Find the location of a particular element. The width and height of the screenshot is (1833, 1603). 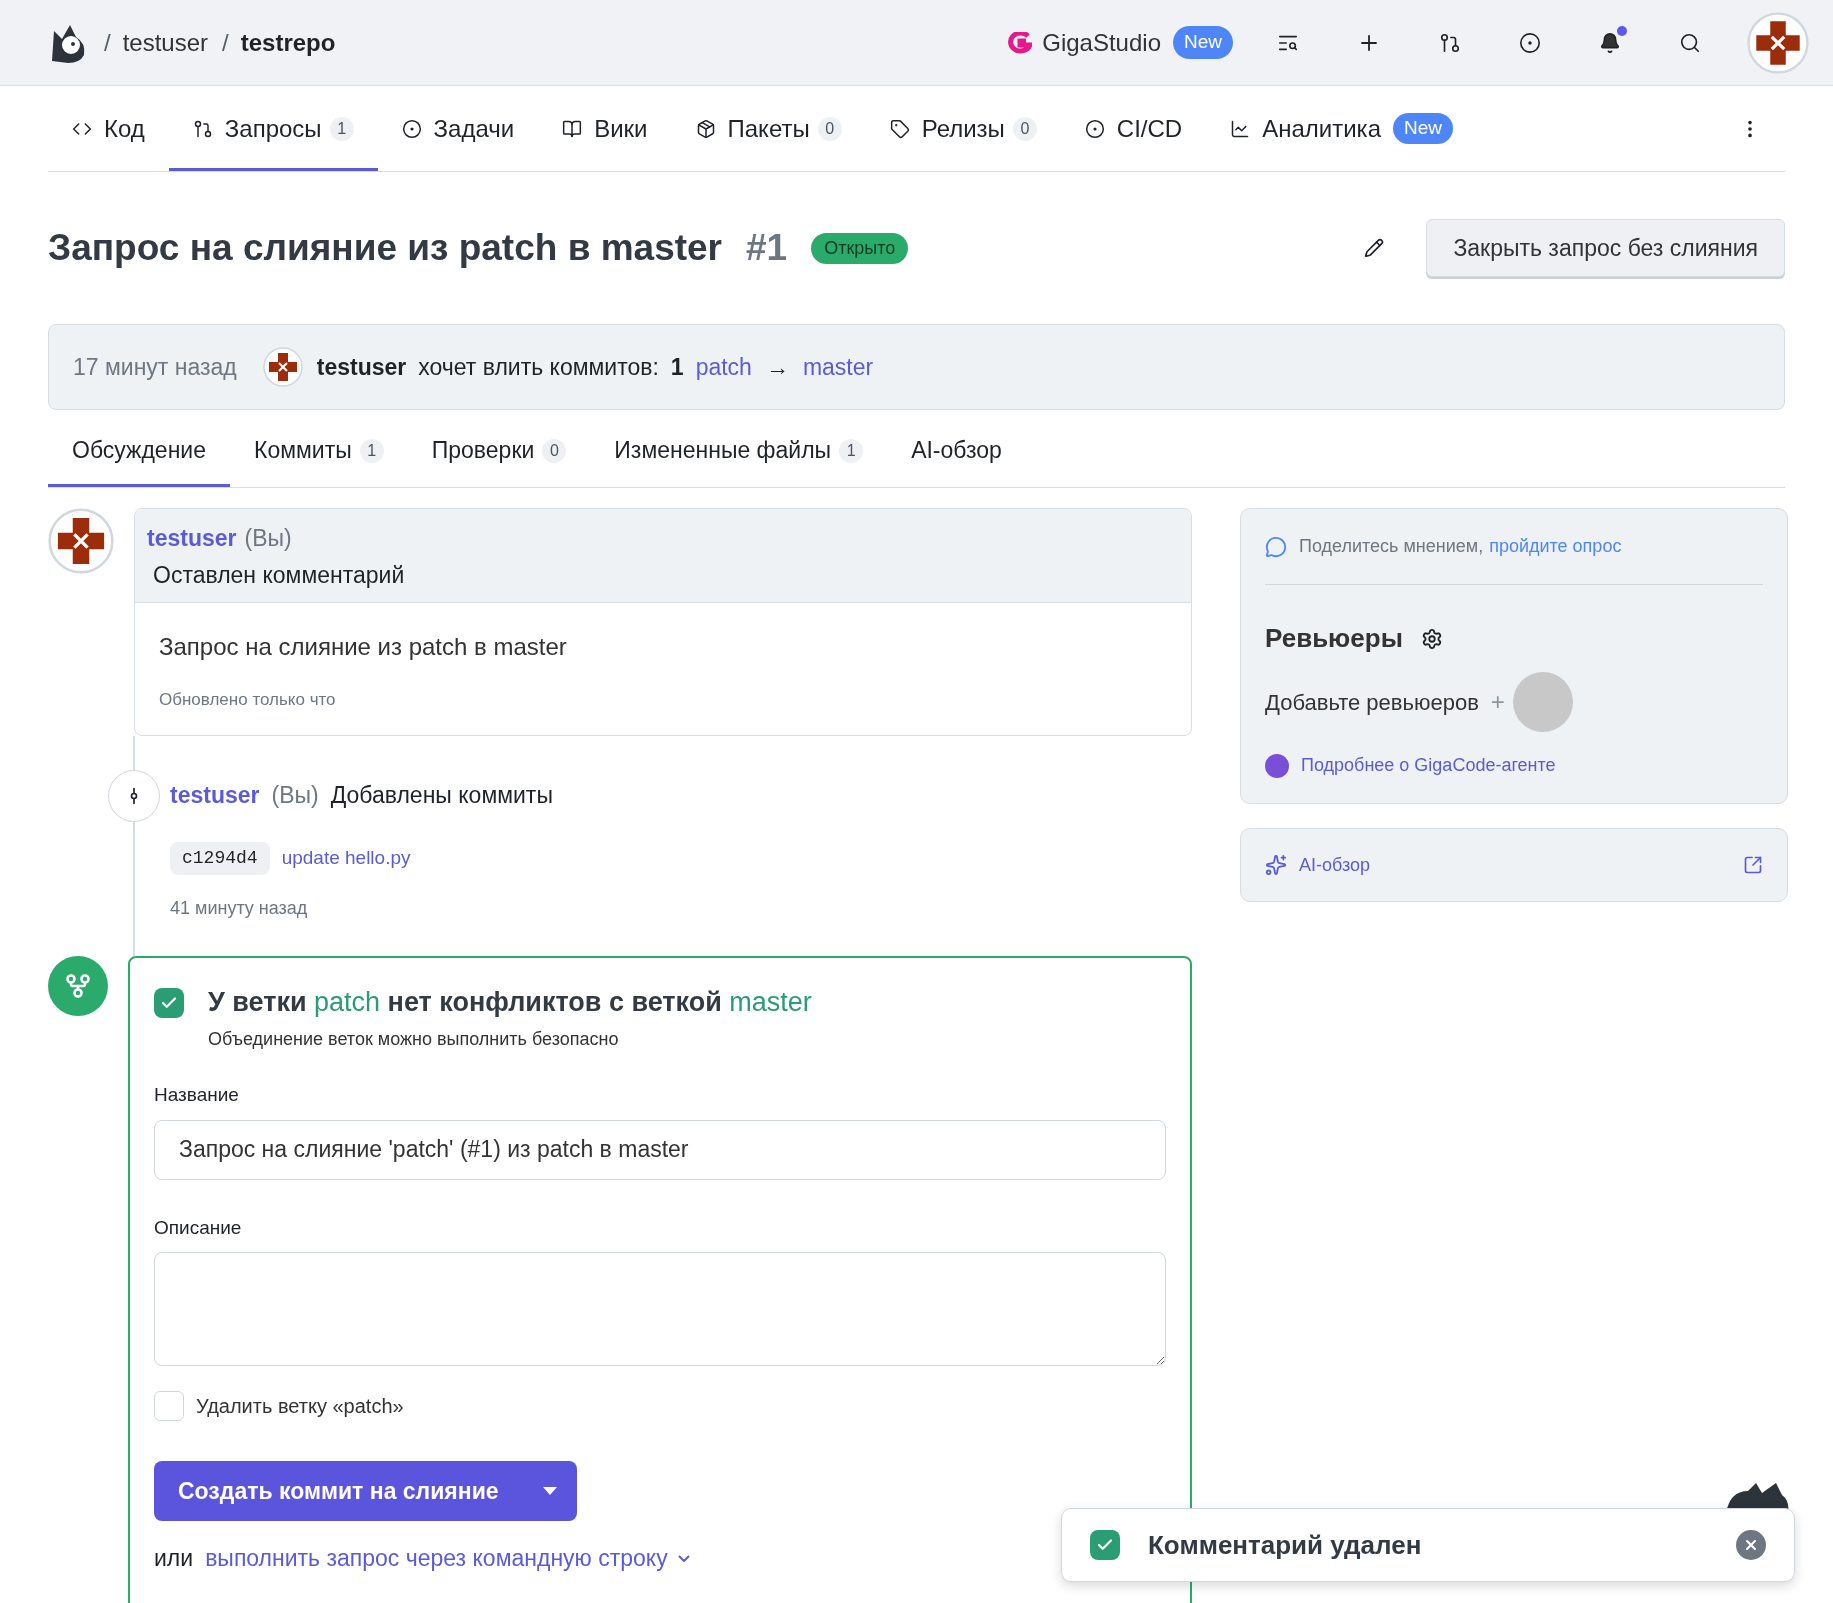

pr-tab: Обсуждение is located at coordinates (139, 450).